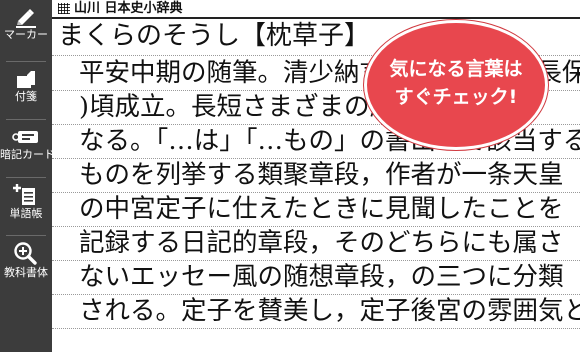  Describe the element at coordinates (26, 272) in the screenshot. I see `font-tool-label: 教科書体` at that location.